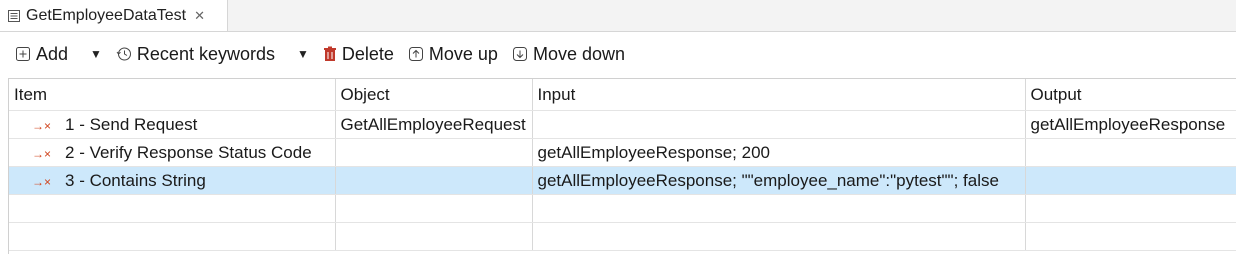 The width and height of the screenshot is (1236, 254). What do you see at coordinates (415, 54) in the screenshot?
I see `arrow-up-icon` at bounding box center [415, 54].